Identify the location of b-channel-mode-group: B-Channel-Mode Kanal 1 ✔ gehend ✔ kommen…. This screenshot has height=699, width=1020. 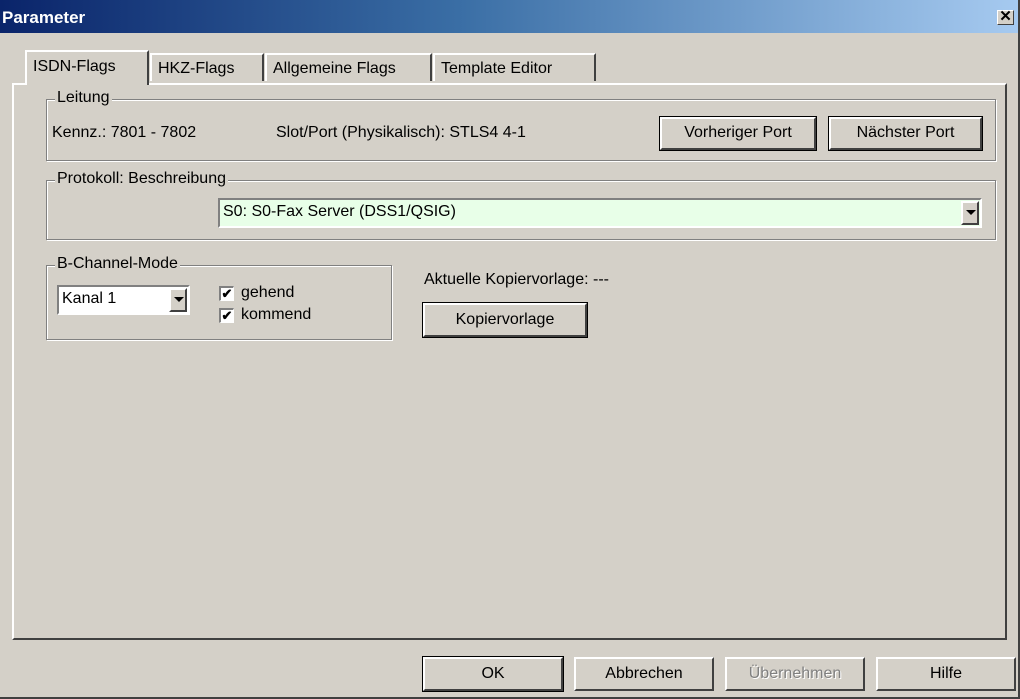
(219, 297).